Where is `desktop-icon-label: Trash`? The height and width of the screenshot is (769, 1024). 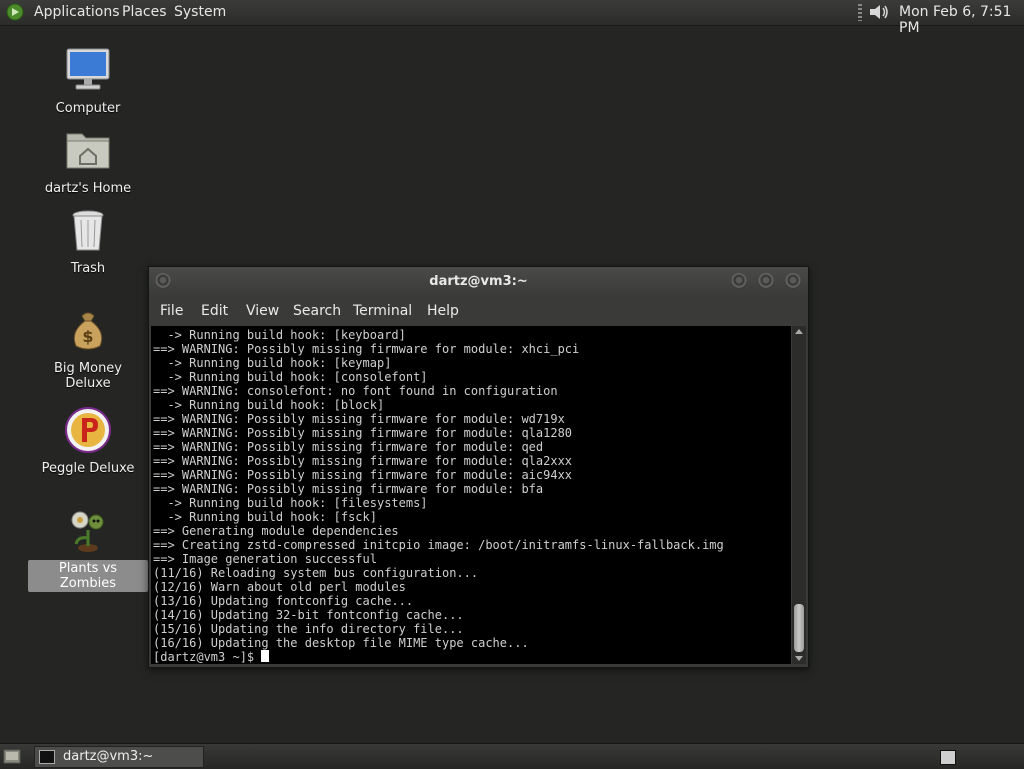
desktop-icon-label: Trash is located at coordinates (88, 268).